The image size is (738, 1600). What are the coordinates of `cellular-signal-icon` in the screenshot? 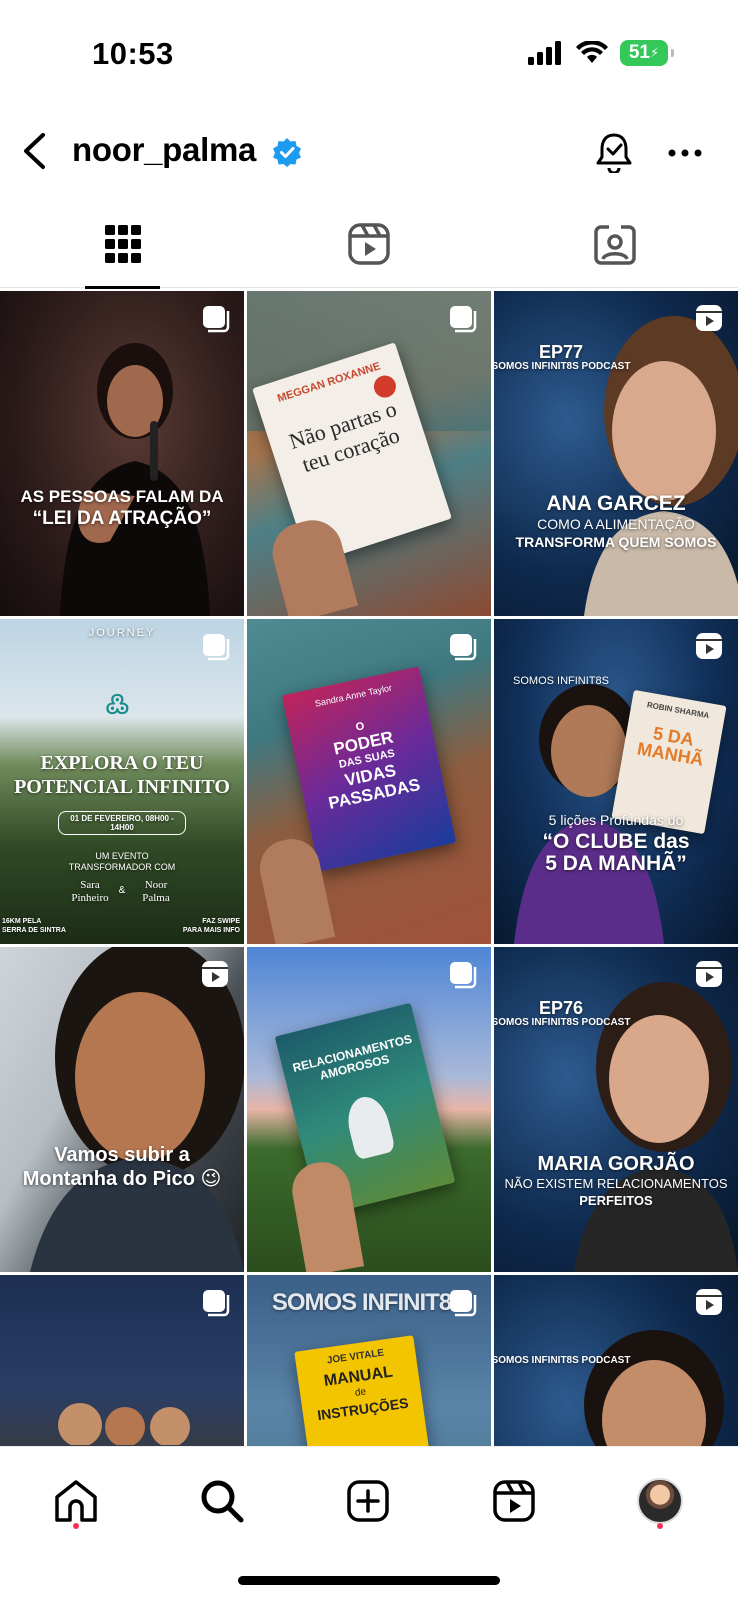 It's located at (544, 53).